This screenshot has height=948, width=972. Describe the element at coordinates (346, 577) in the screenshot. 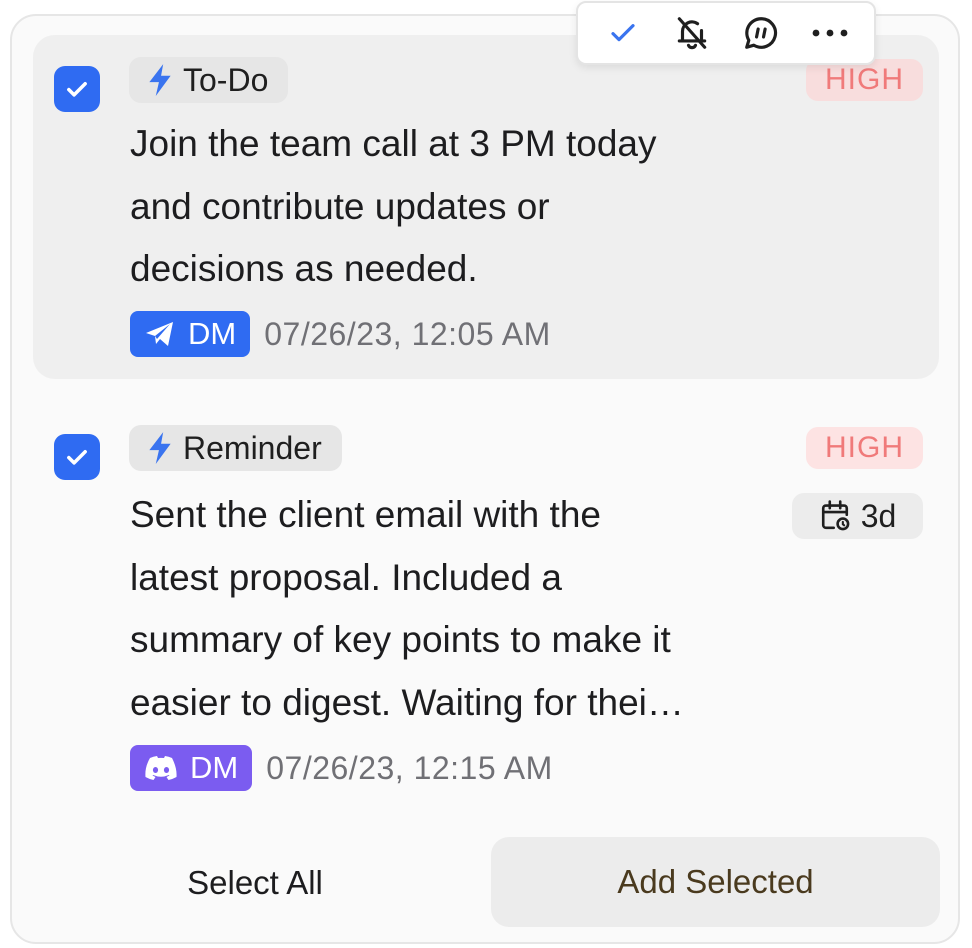

I see `description-line: latest proposal. Included a` at that location.